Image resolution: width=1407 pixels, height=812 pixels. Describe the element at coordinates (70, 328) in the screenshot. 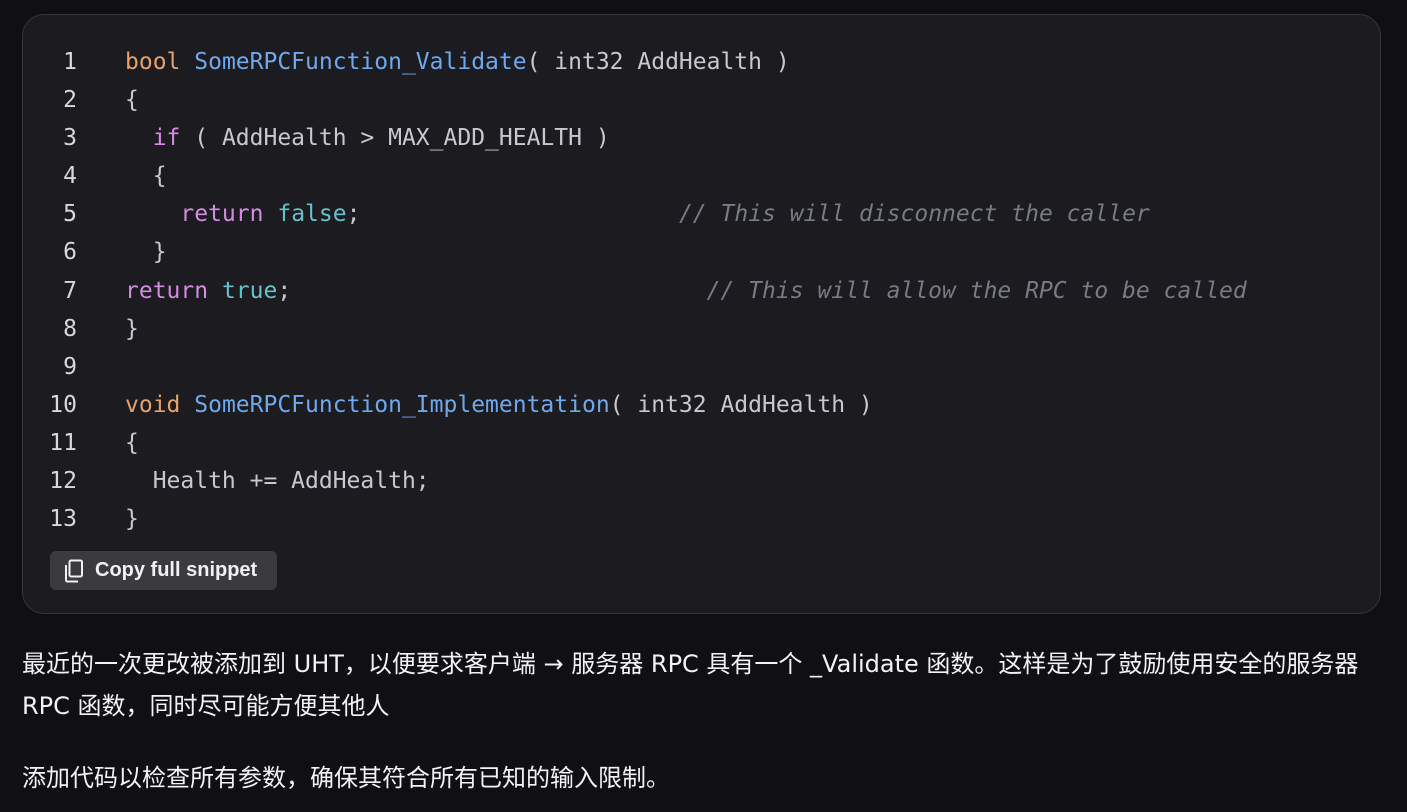

I see `line-number: 8` at that location.